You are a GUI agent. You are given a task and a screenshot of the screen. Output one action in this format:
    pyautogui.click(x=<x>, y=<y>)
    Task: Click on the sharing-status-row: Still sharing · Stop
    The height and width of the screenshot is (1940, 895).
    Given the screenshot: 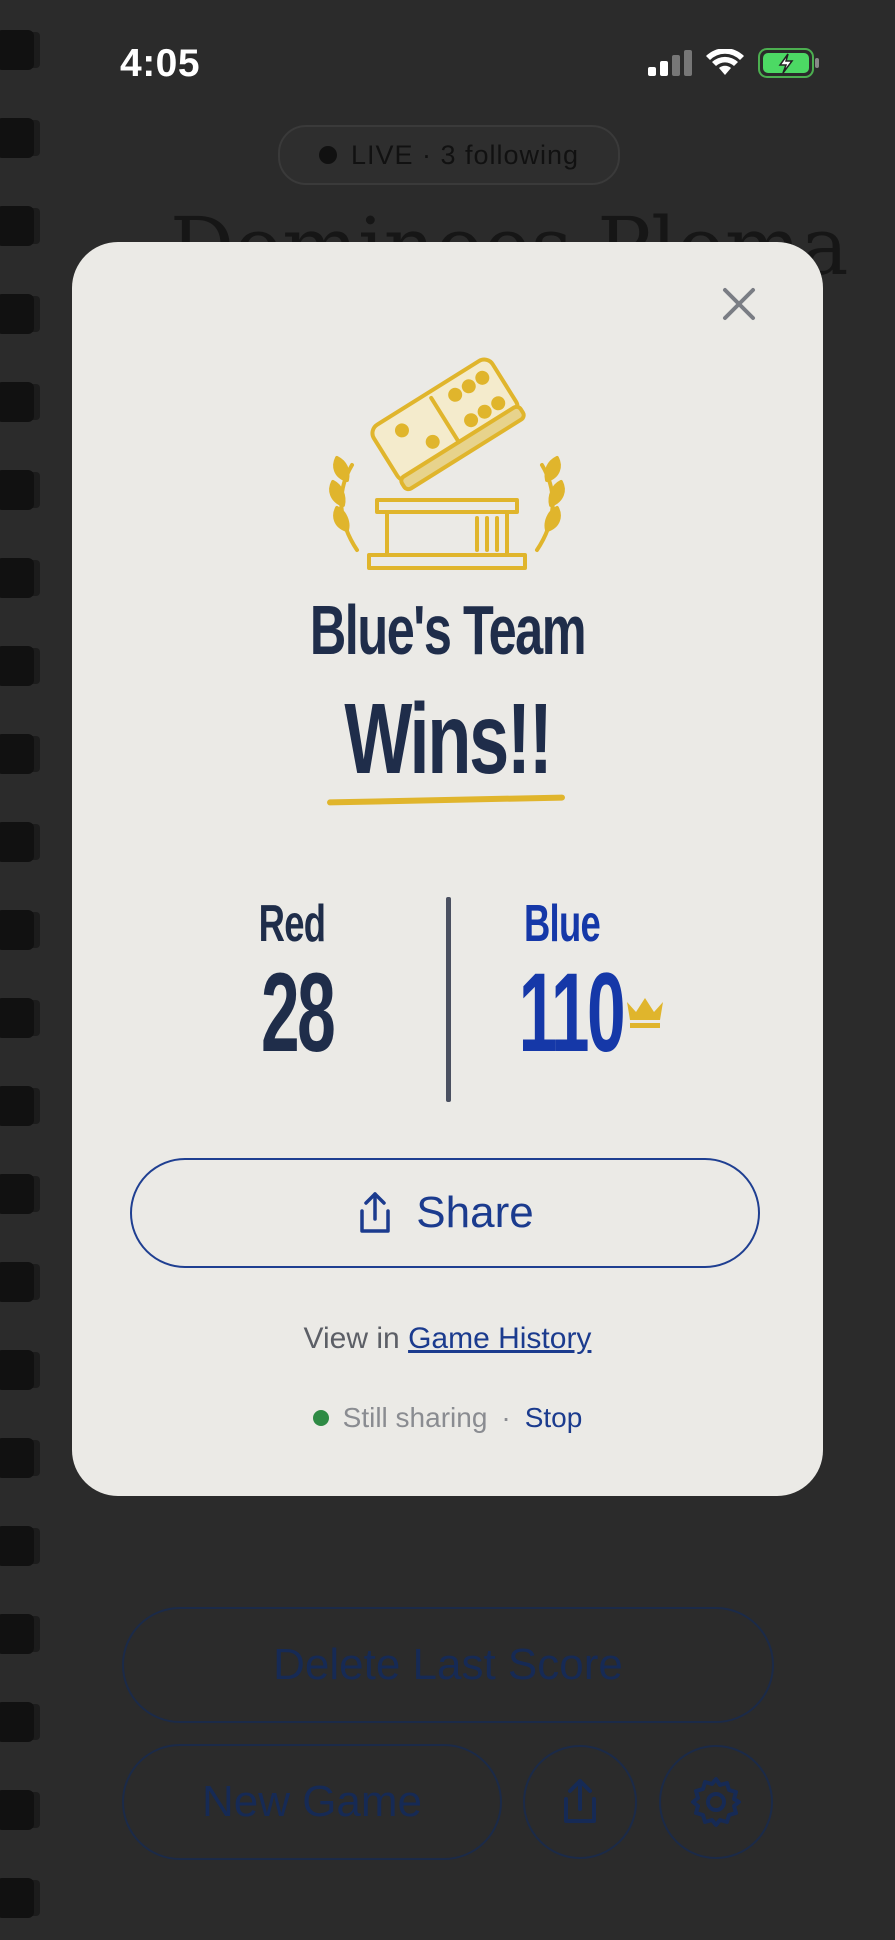 What is the action you would take?
    pyautogui.click(x=447, y=1418)
    